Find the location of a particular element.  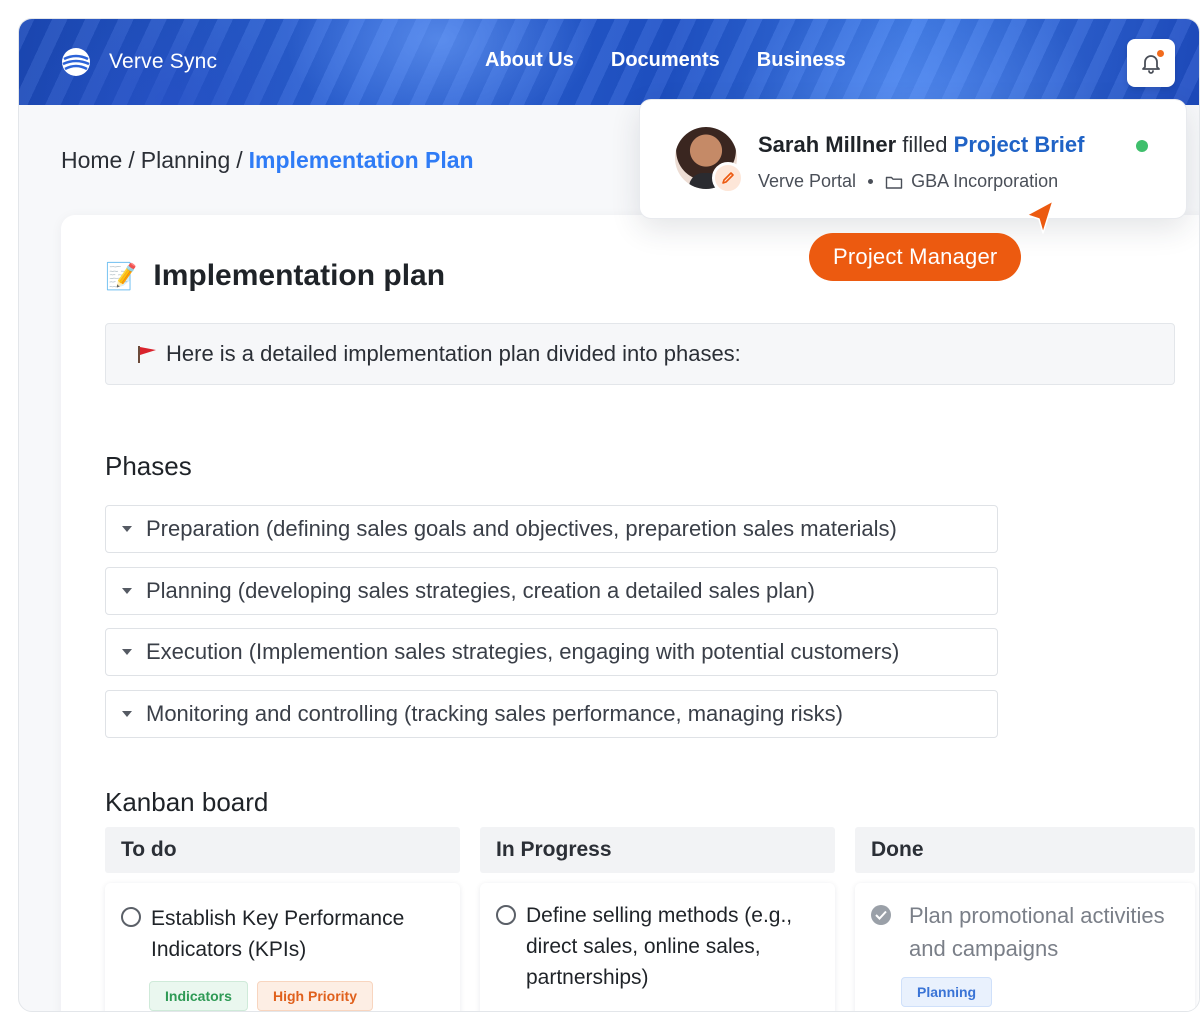

checkmark-icon is located at coordinates (881, 915).